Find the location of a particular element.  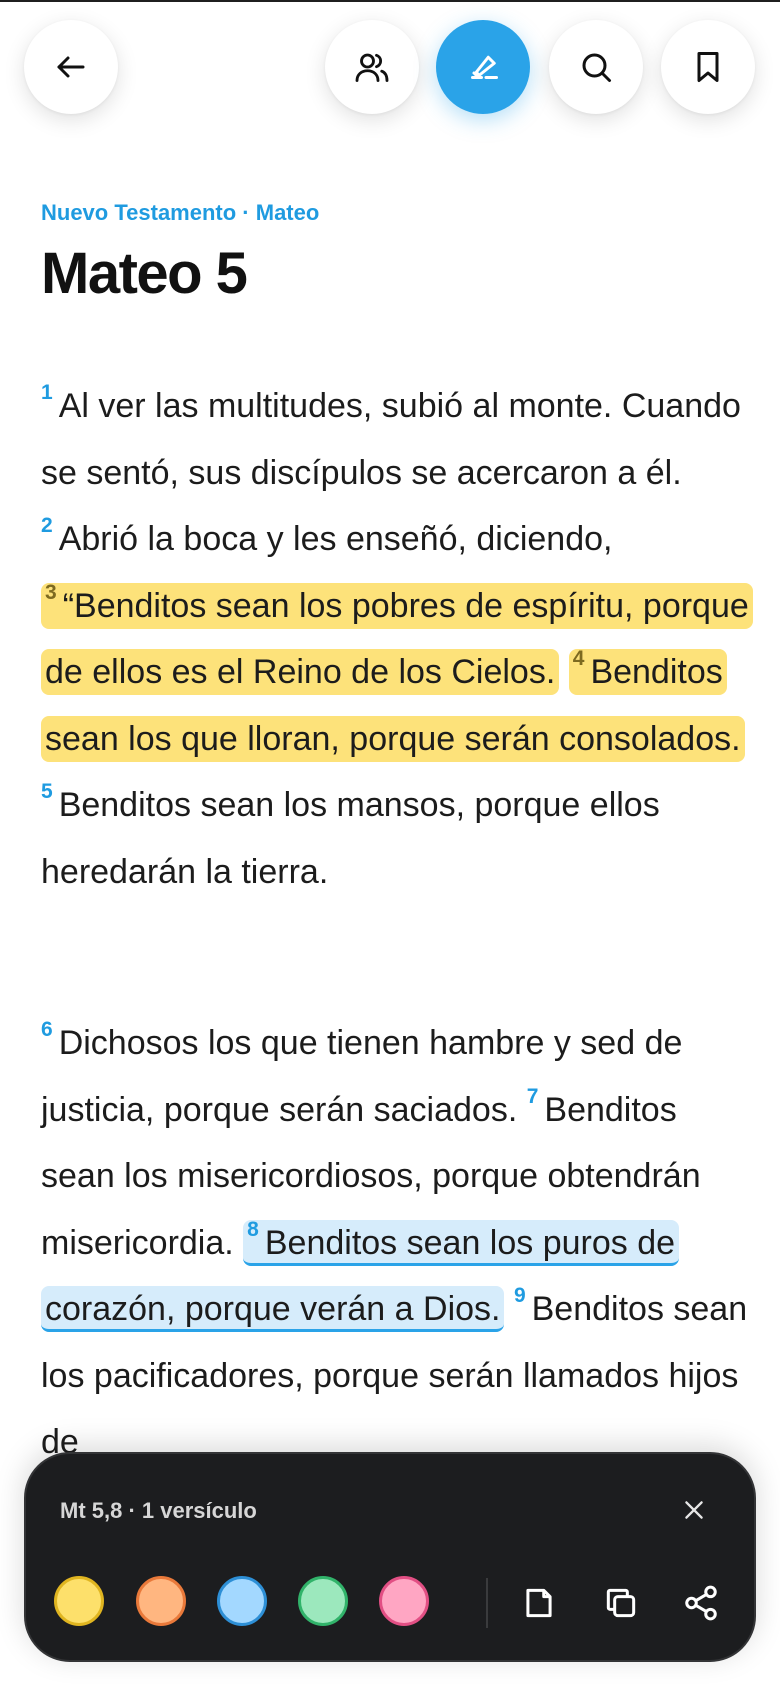

copy-icon is located at coordinates (621, 1603).